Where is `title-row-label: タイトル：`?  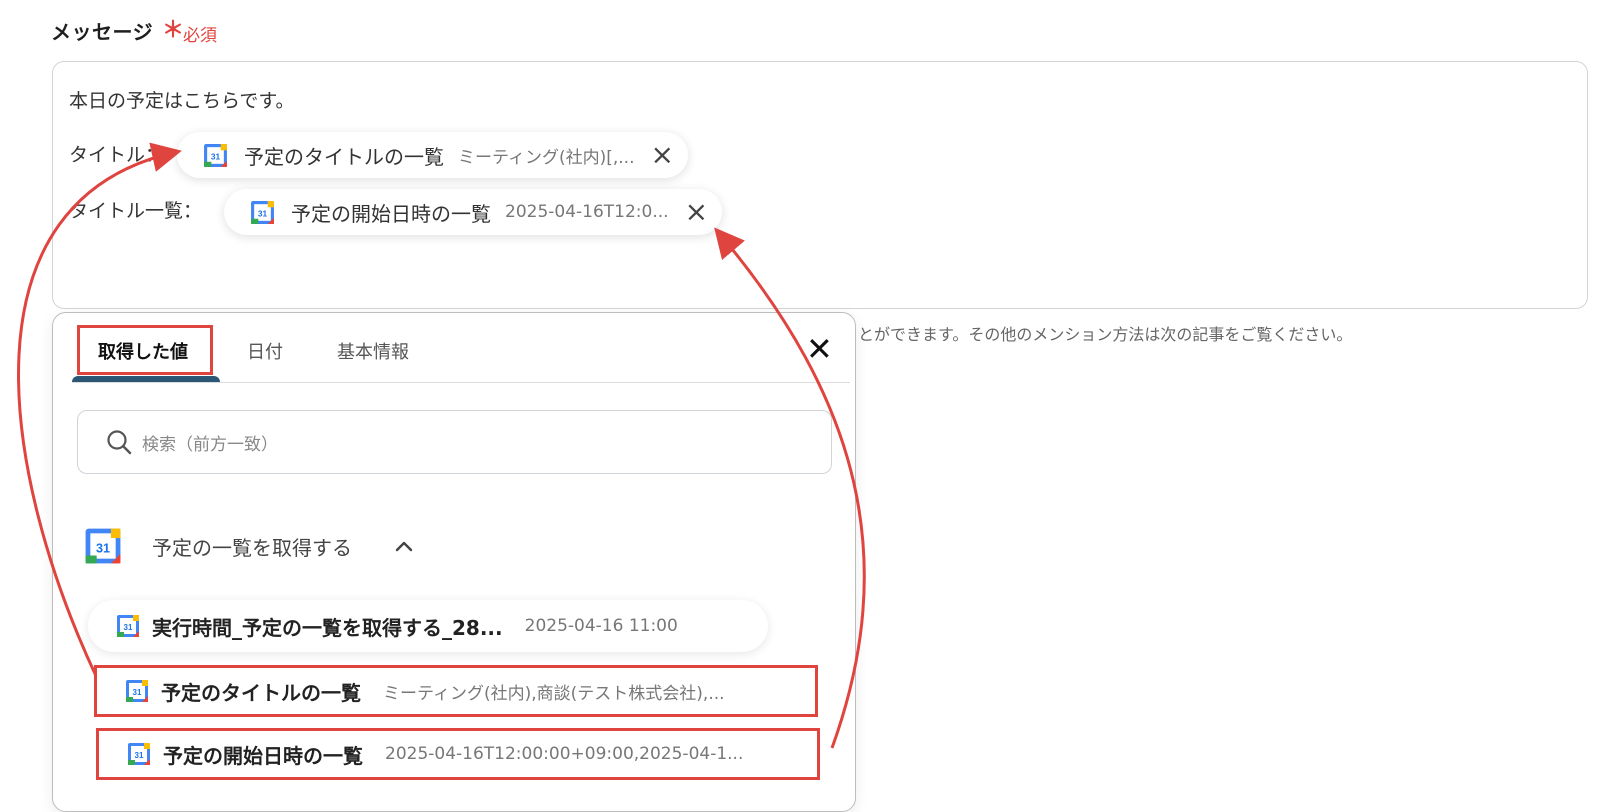
title-row-label: タイトル： is located at coordinates (117, 155).